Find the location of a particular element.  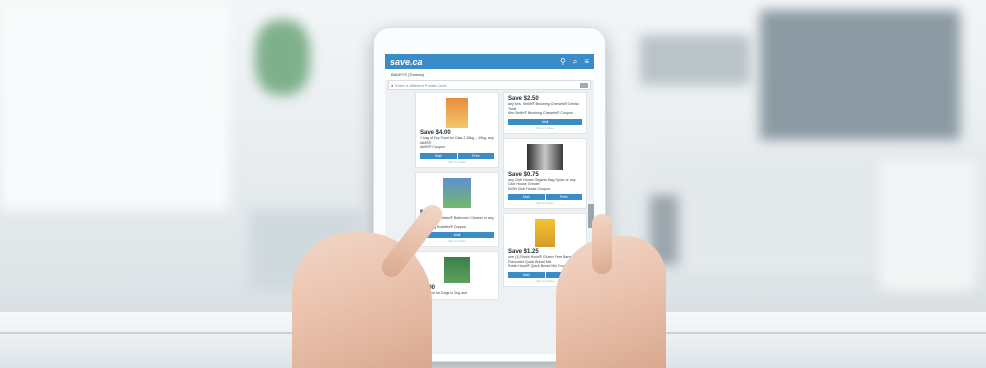

shelf-items is located at coordinates (695, 60).